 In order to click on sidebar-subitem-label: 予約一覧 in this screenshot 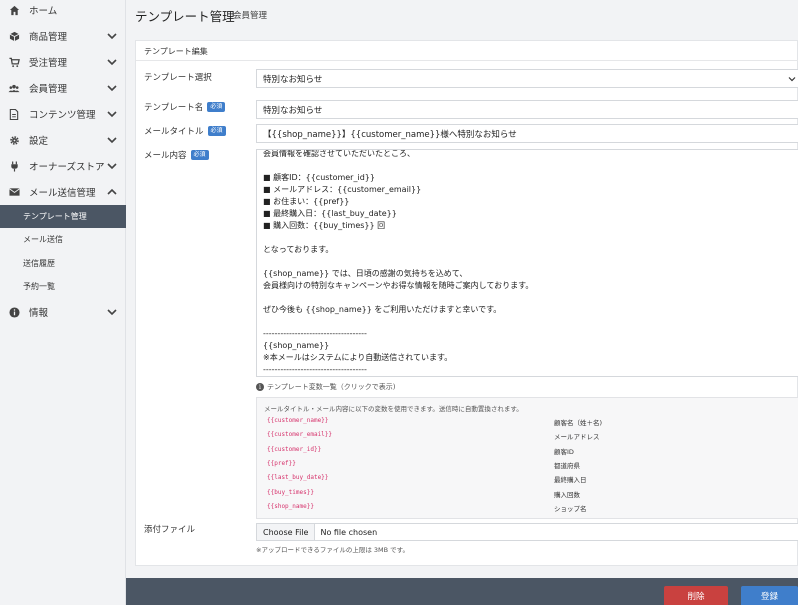, I will do `click(39, 286)`.